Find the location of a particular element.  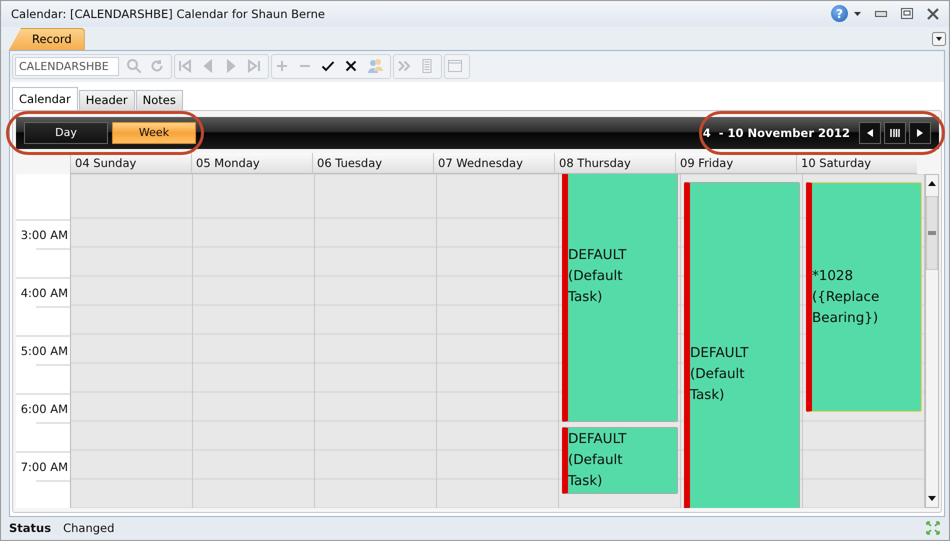

restore-icon is located at coordinates (907, 14).